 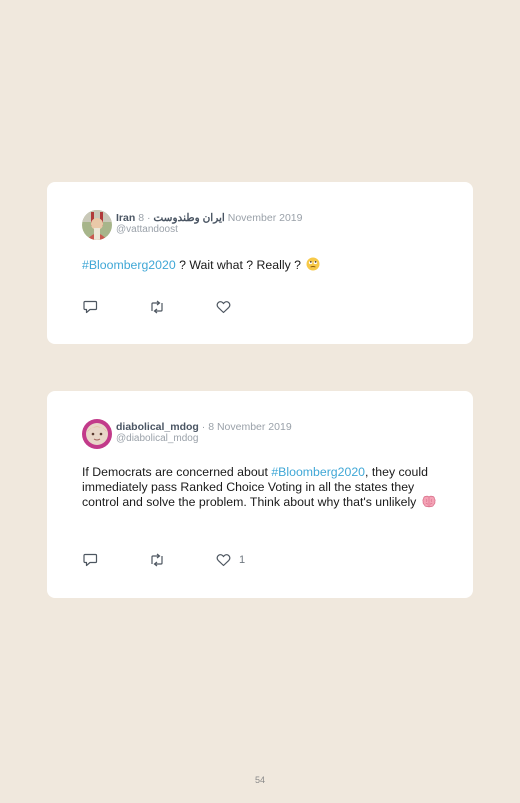 What do you see at coordinates (313, 266) in the screenshot?
I see `face-with-rolling-eyes-icon` at bounding box center [313, 266].